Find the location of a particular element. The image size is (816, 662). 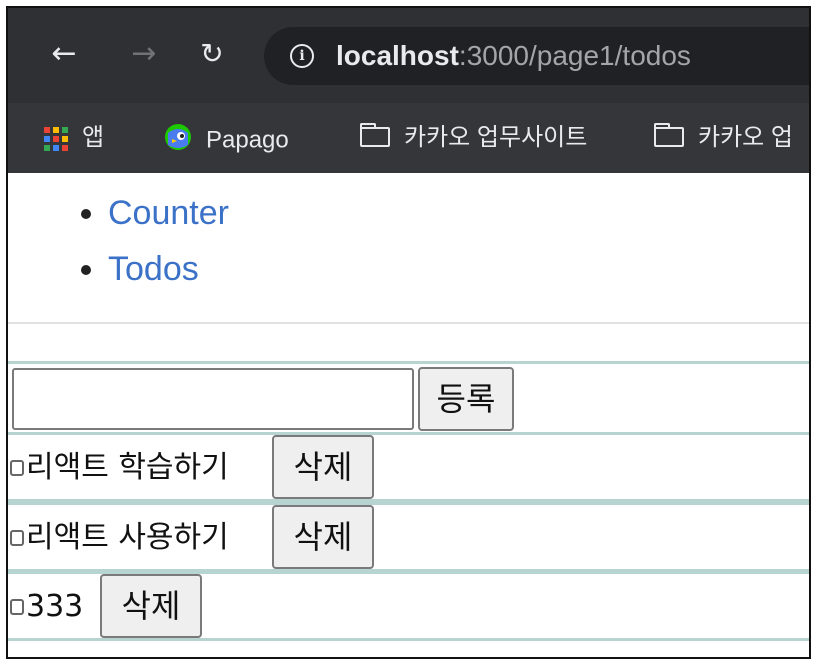

nav-list: Counter Todos is located at coordinates (141, 241).